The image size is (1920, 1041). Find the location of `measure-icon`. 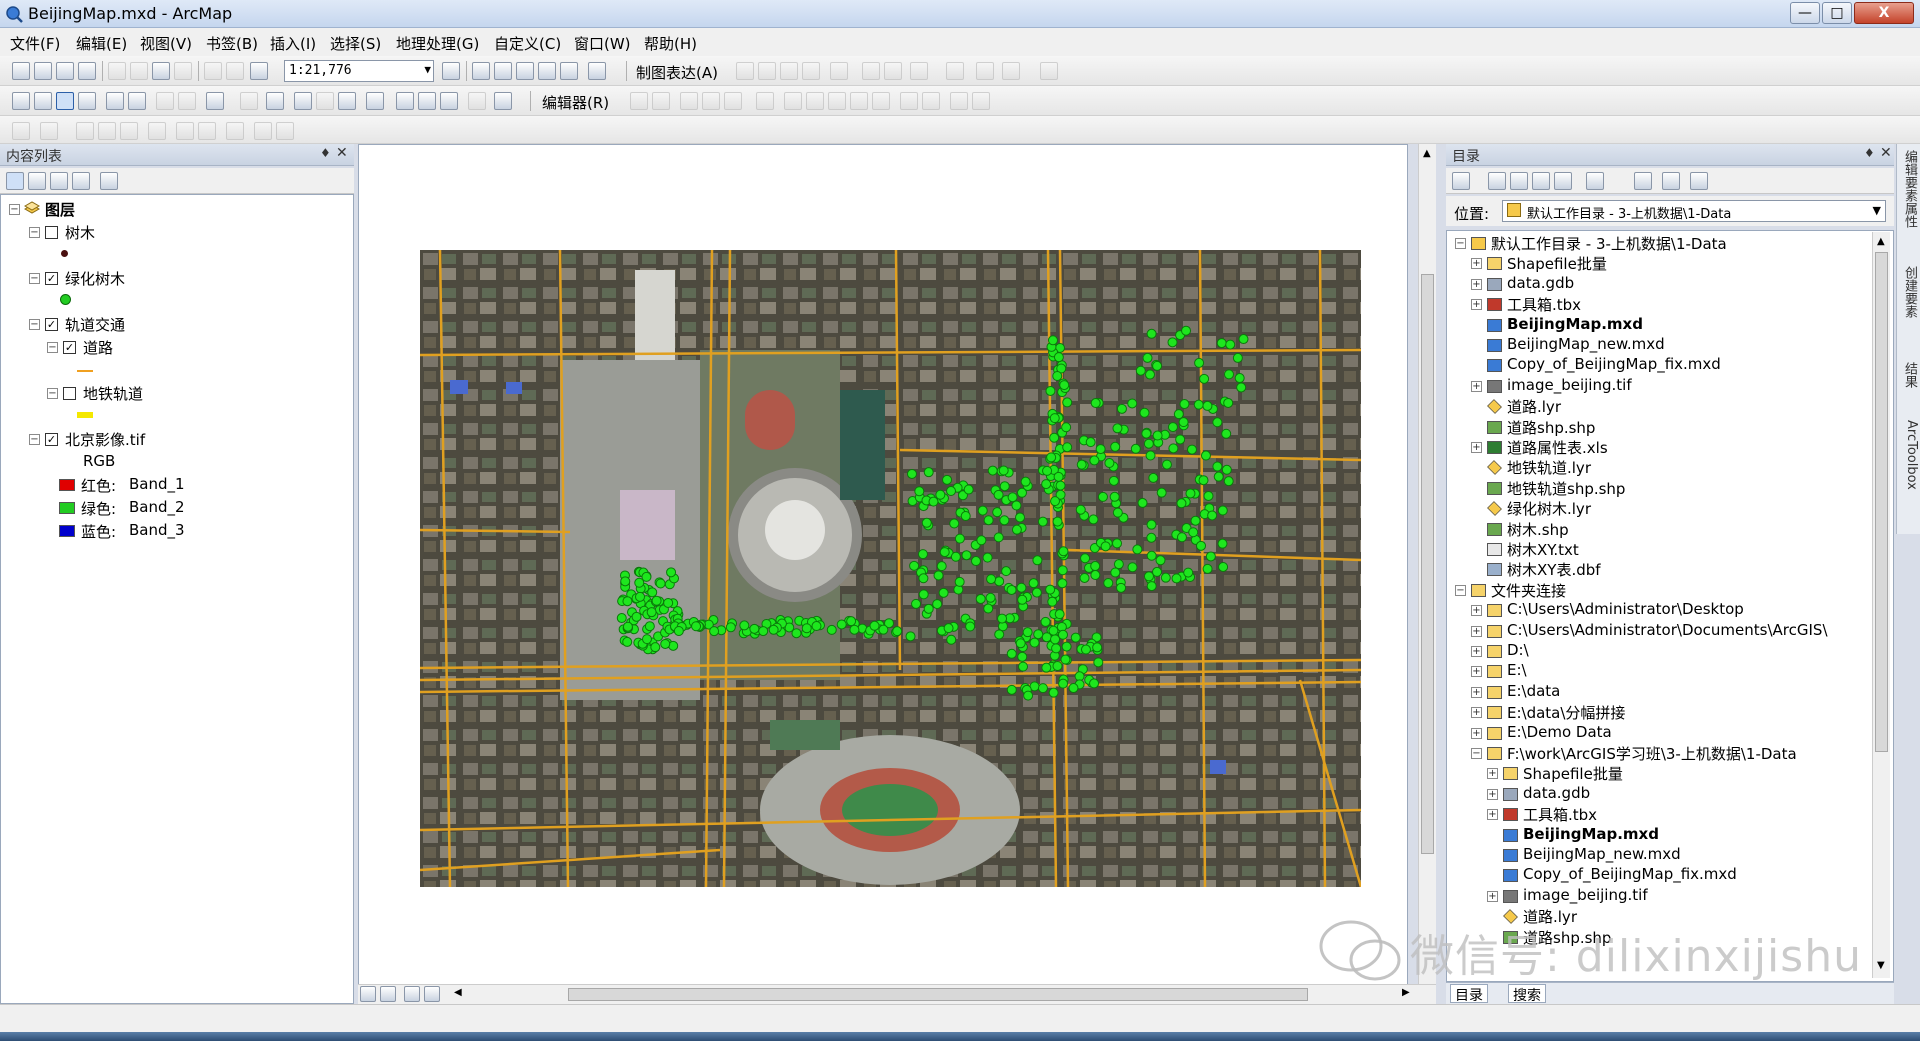

measure-icon is located at coordinates (375, 101).